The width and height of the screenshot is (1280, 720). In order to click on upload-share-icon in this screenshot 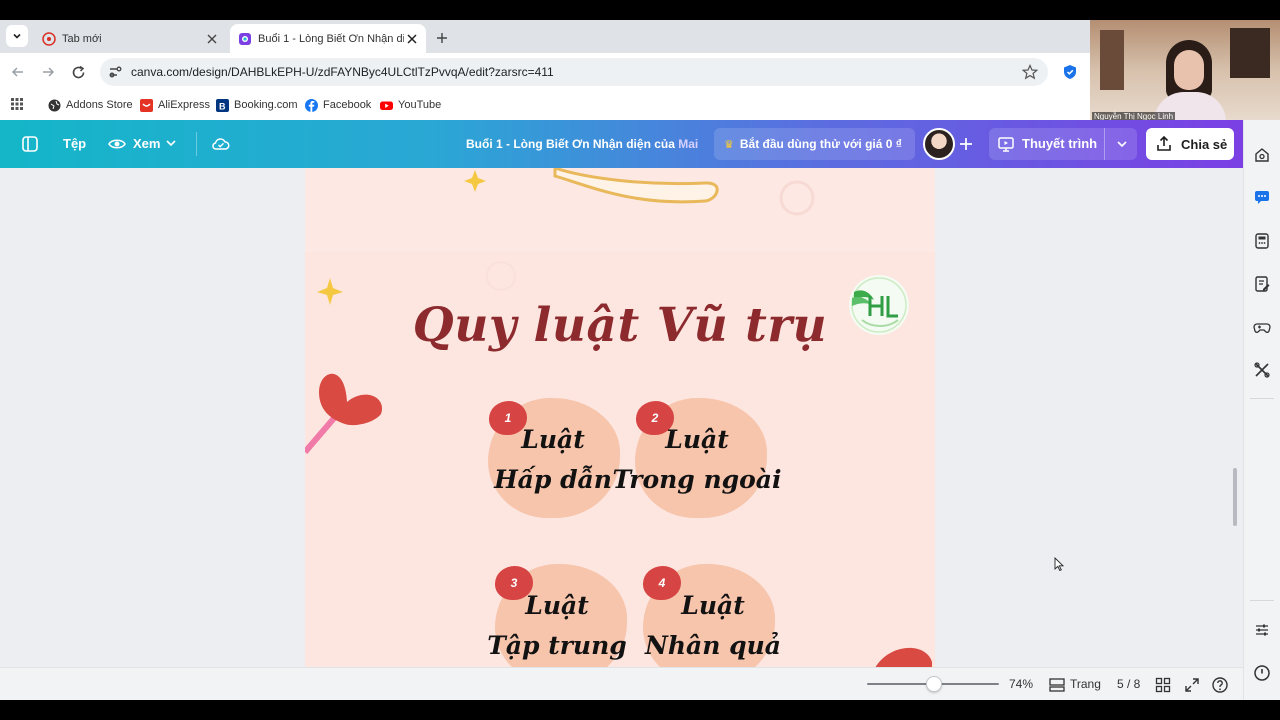, I will do `click(1164, 143)`.